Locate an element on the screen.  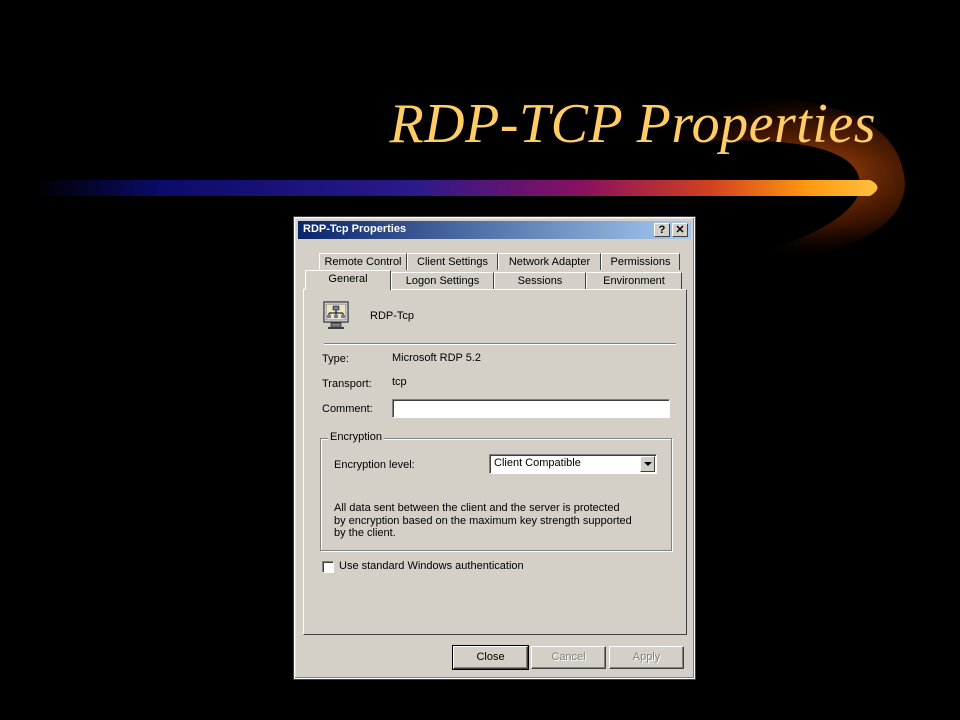
apply-button: Apply is located at coordinates (646, 657).